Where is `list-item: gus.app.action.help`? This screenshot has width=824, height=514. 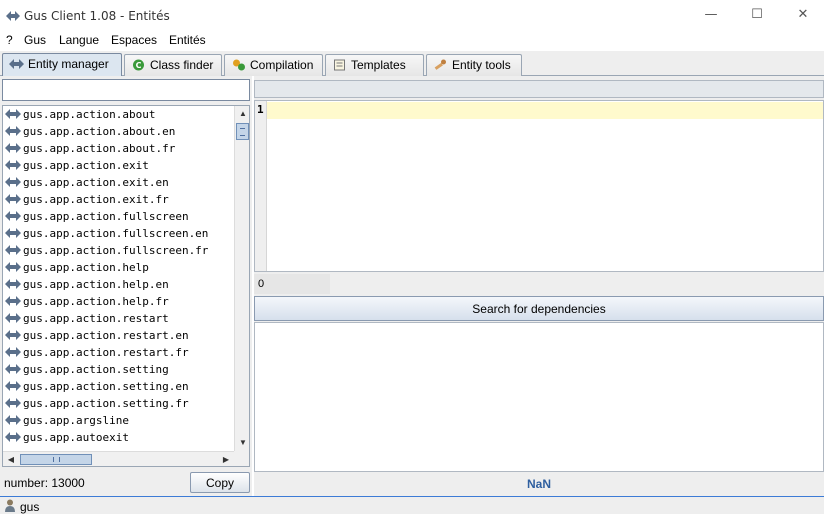
list-item: gus.app.action.help is located at coordinates (118, 267).